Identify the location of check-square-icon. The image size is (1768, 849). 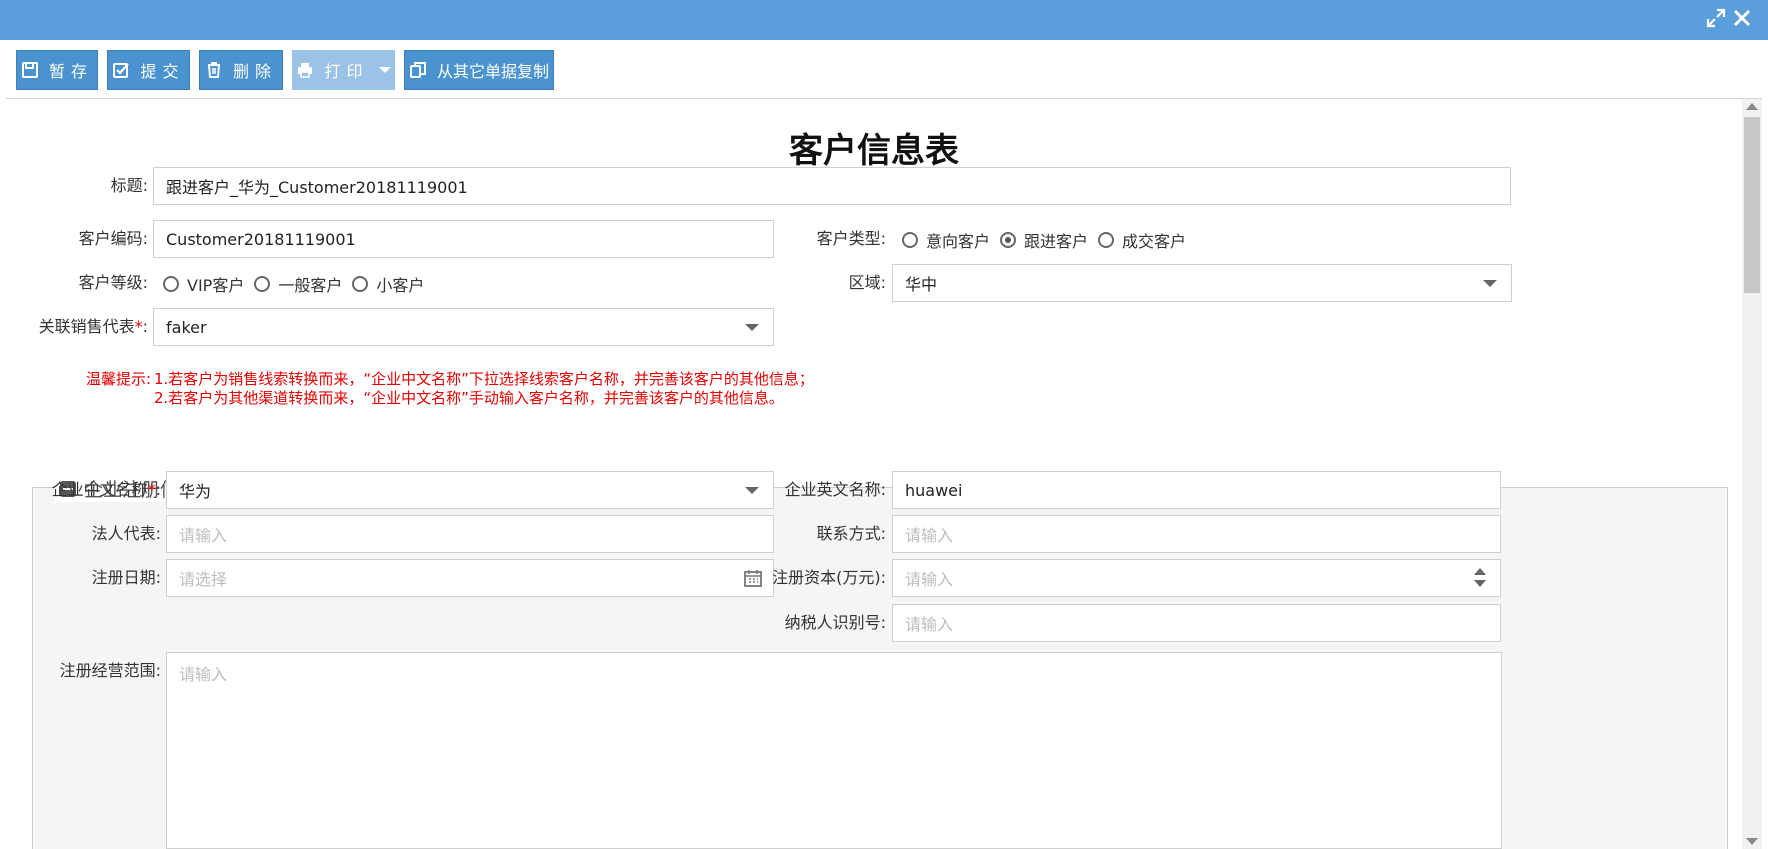
(121, 70).